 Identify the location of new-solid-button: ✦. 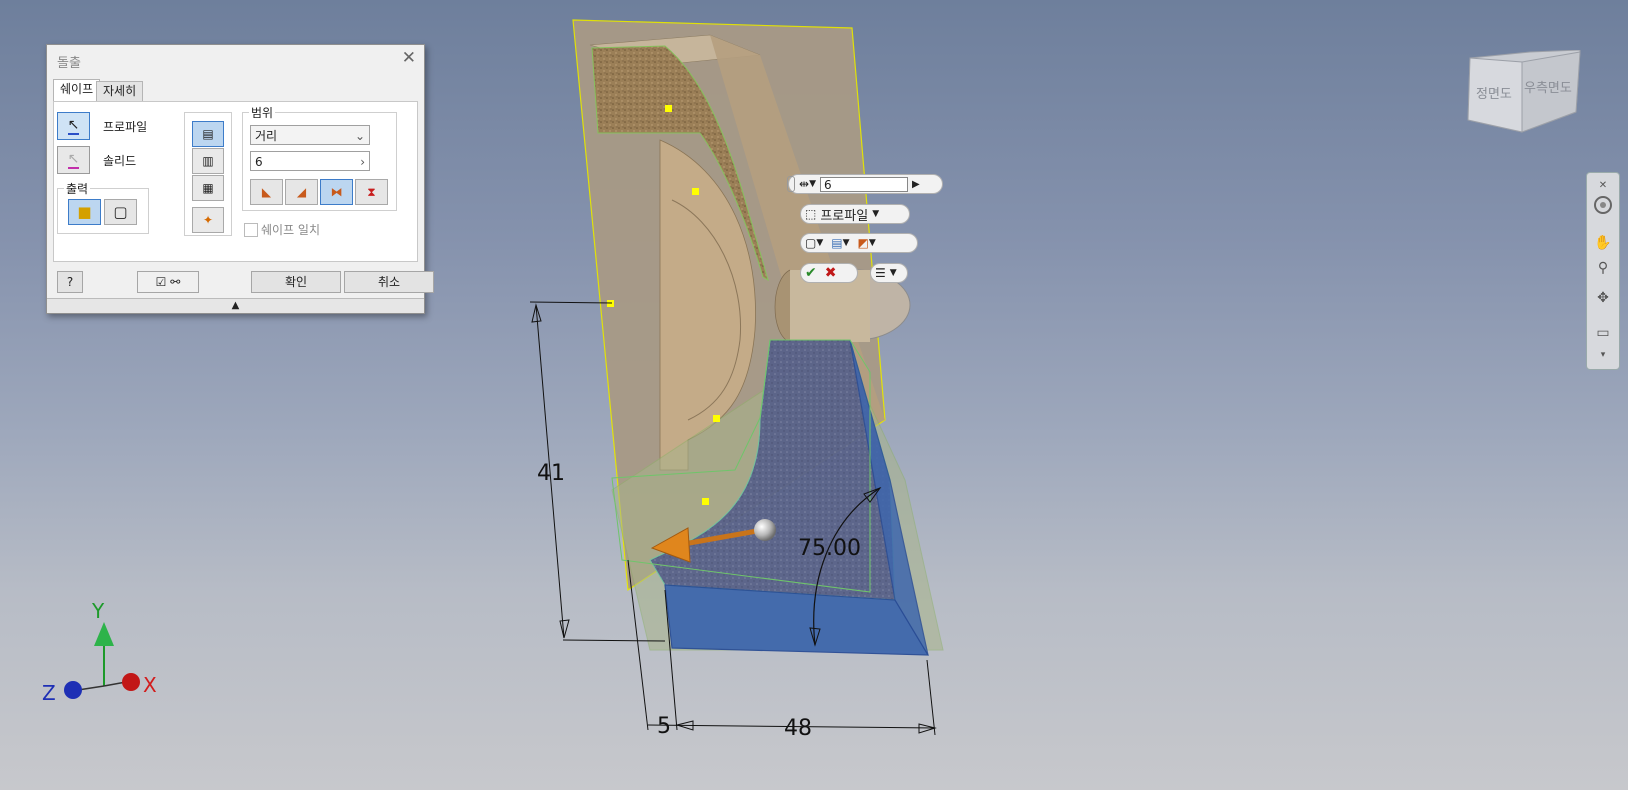
(208, 220).